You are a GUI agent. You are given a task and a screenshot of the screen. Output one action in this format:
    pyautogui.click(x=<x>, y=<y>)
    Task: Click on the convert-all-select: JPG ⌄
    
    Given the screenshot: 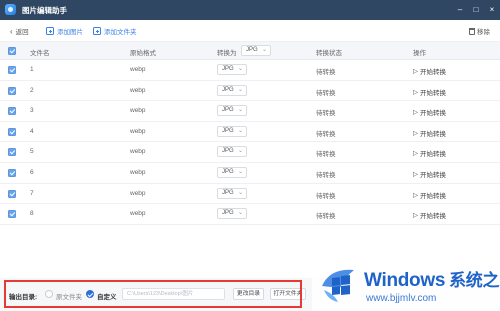 What is the action you would take?
    pyautogui.click(x=256, y=50)
    